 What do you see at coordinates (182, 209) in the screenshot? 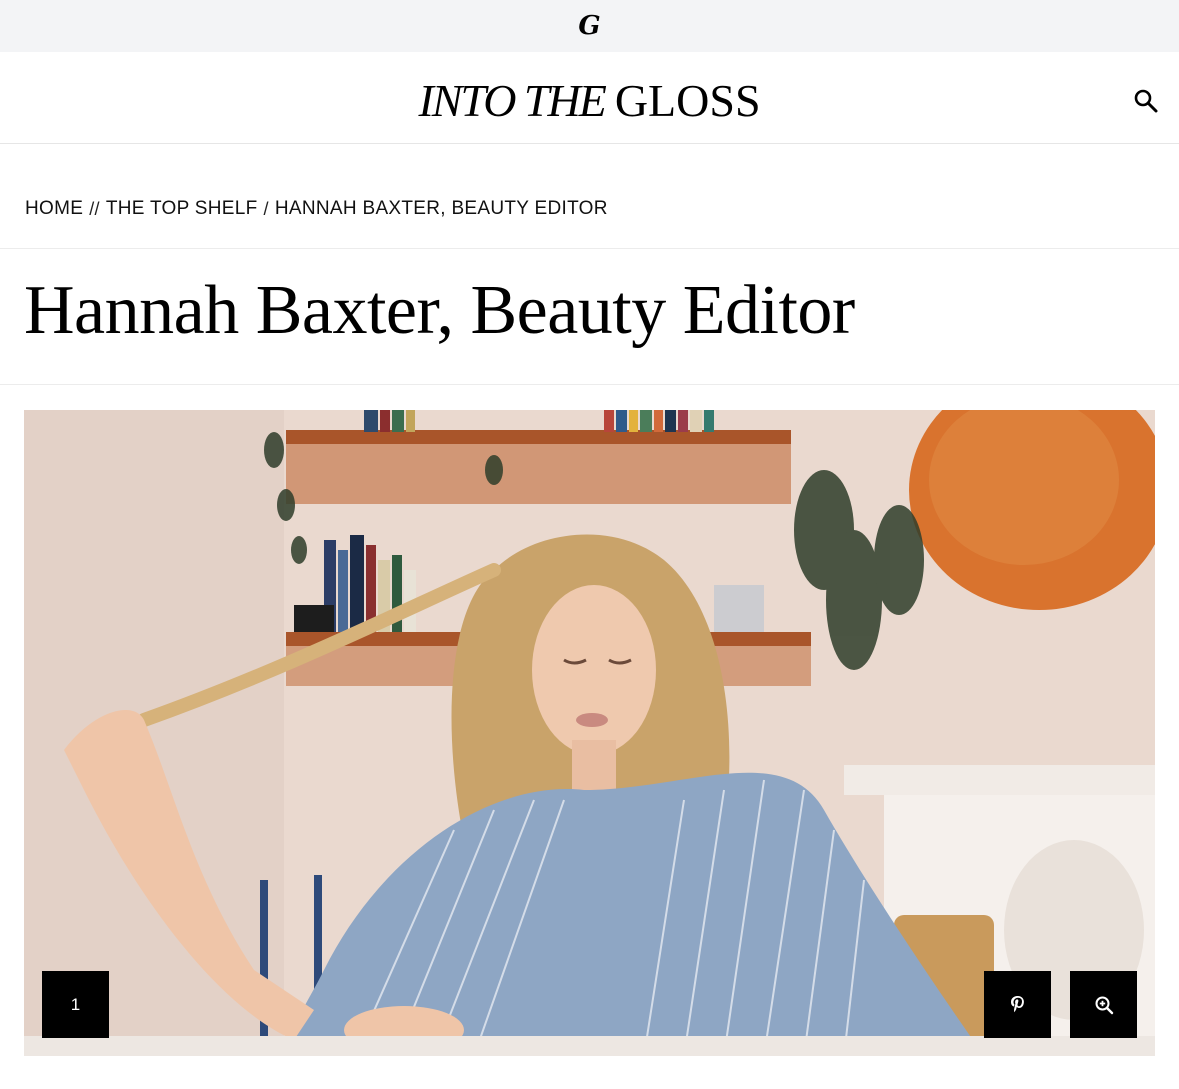
I see `breadcrumb-section-link: THE TOP SHELF` at bounding box center [182, 209].